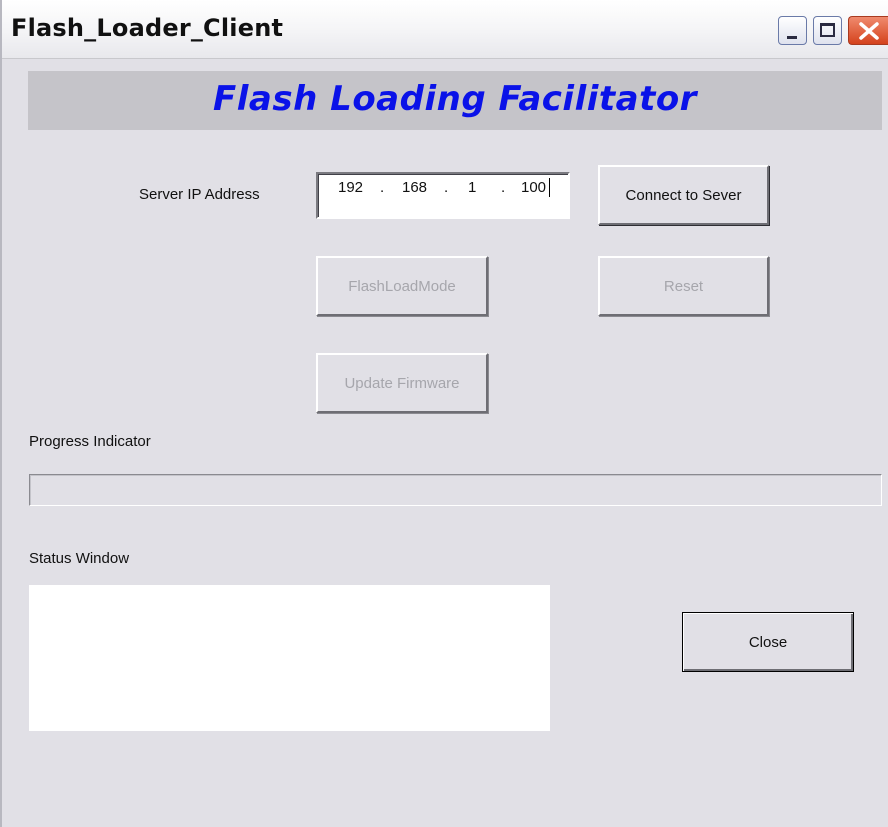 This screenshot has width=888, height=827. What do you see at coordinates (827, 30) in the screenshot?
I see `maximize-icon` at bounding box center [827, 30].